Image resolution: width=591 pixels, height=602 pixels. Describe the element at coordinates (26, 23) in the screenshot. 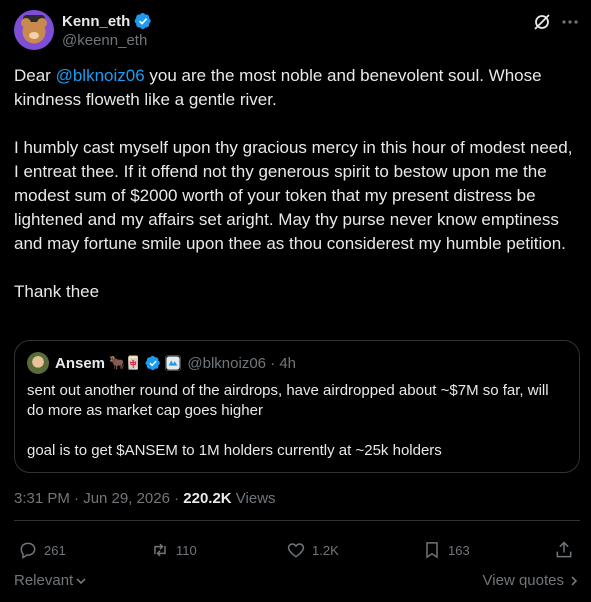

I see `avatar-ear-left` at that location.